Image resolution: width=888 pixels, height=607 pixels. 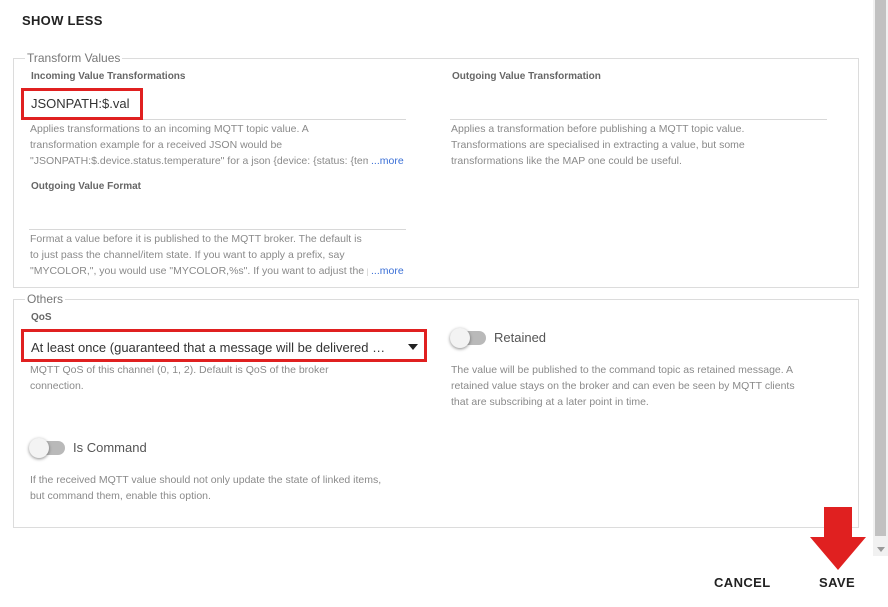 I want to click on outgoing-format-underline, so click(x=217, y=229).